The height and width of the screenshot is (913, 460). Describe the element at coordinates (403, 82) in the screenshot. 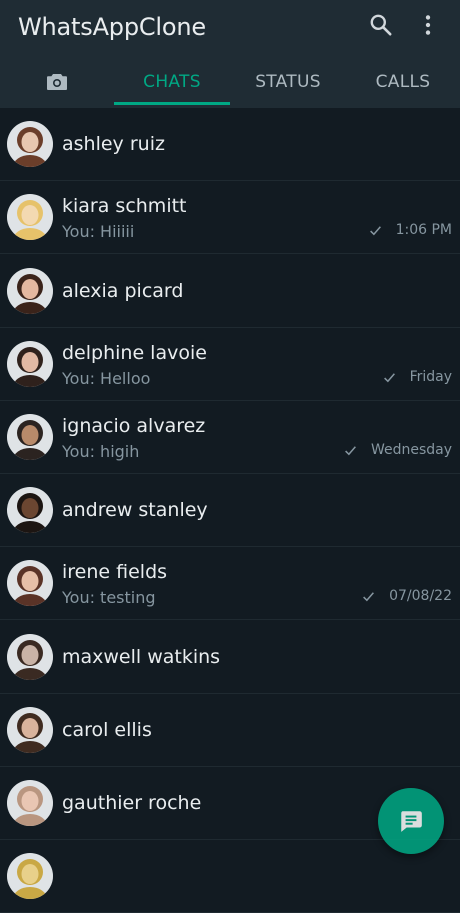

I see `tab-calls: CALLS` at that location.